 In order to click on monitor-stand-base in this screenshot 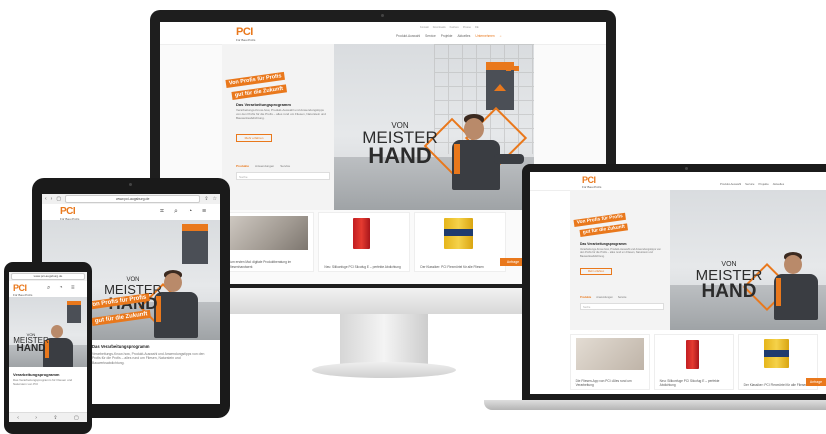, I will do `click(384, 370)`.